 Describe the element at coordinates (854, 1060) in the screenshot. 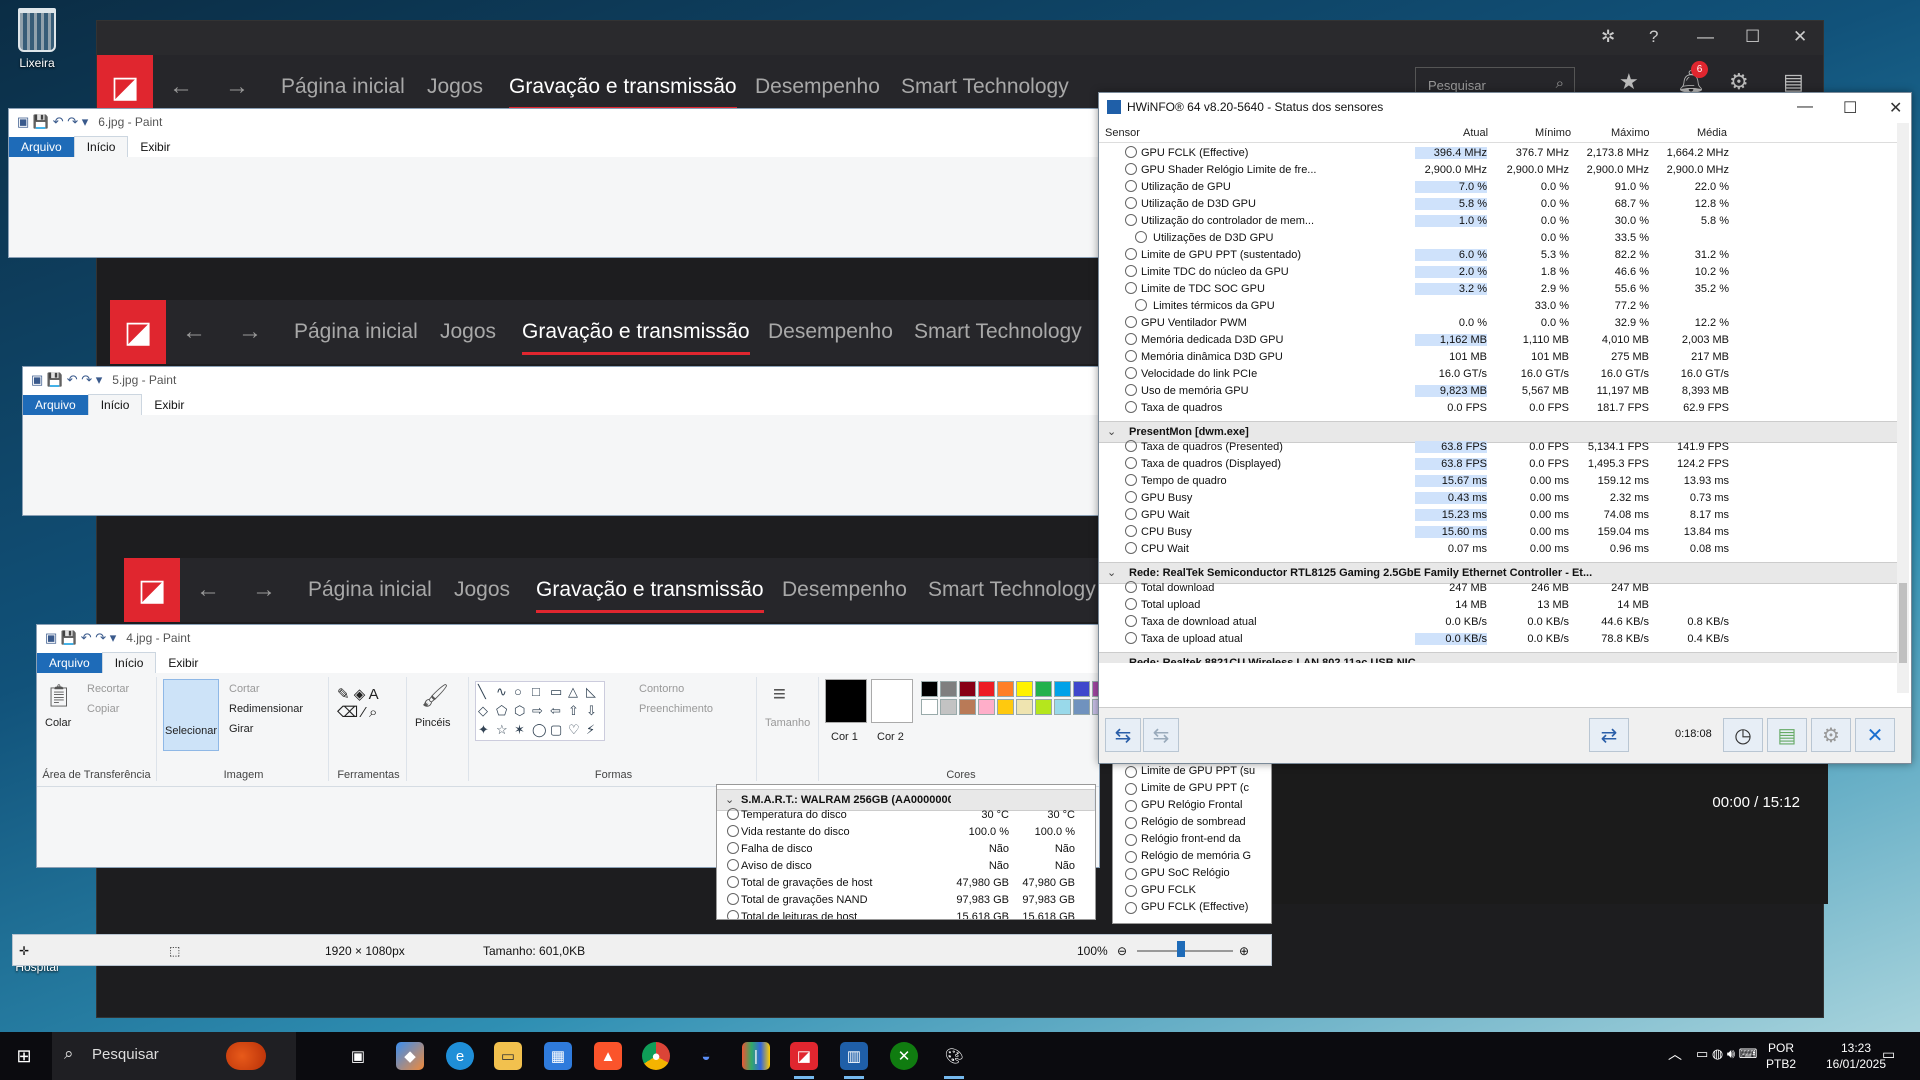

I see `hwinfo-taskbar-icon: ▥` at that location.